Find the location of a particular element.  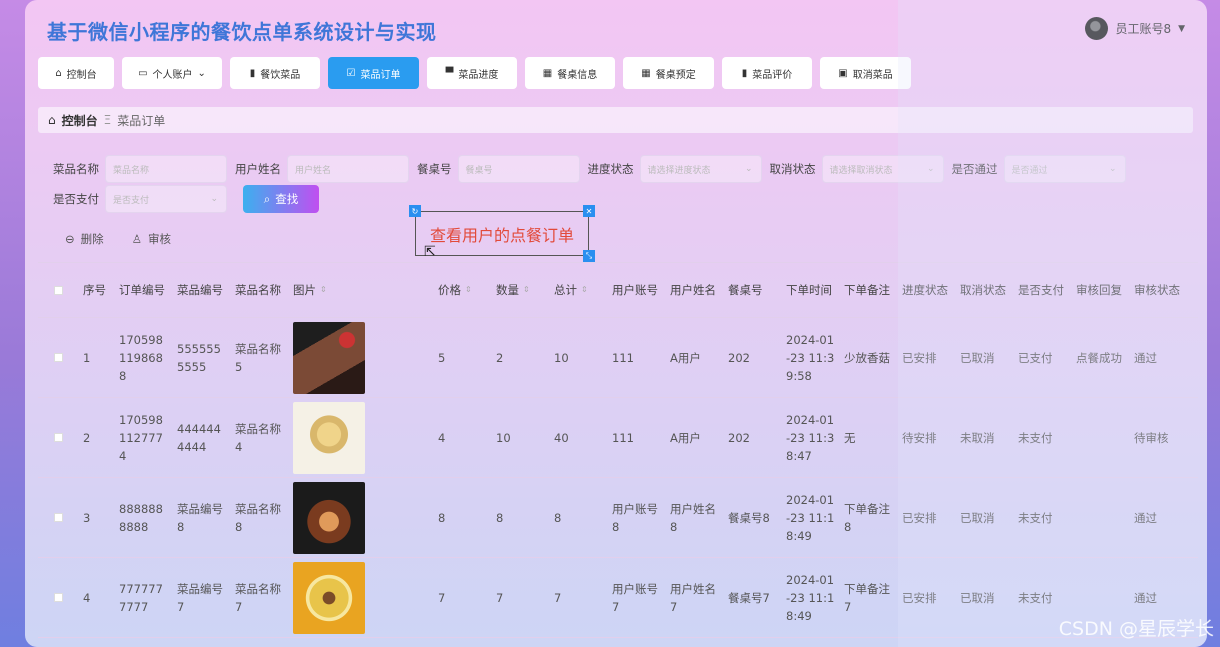

paid-select: 是否支付 ⌄ is located at coordinates (166, 199).